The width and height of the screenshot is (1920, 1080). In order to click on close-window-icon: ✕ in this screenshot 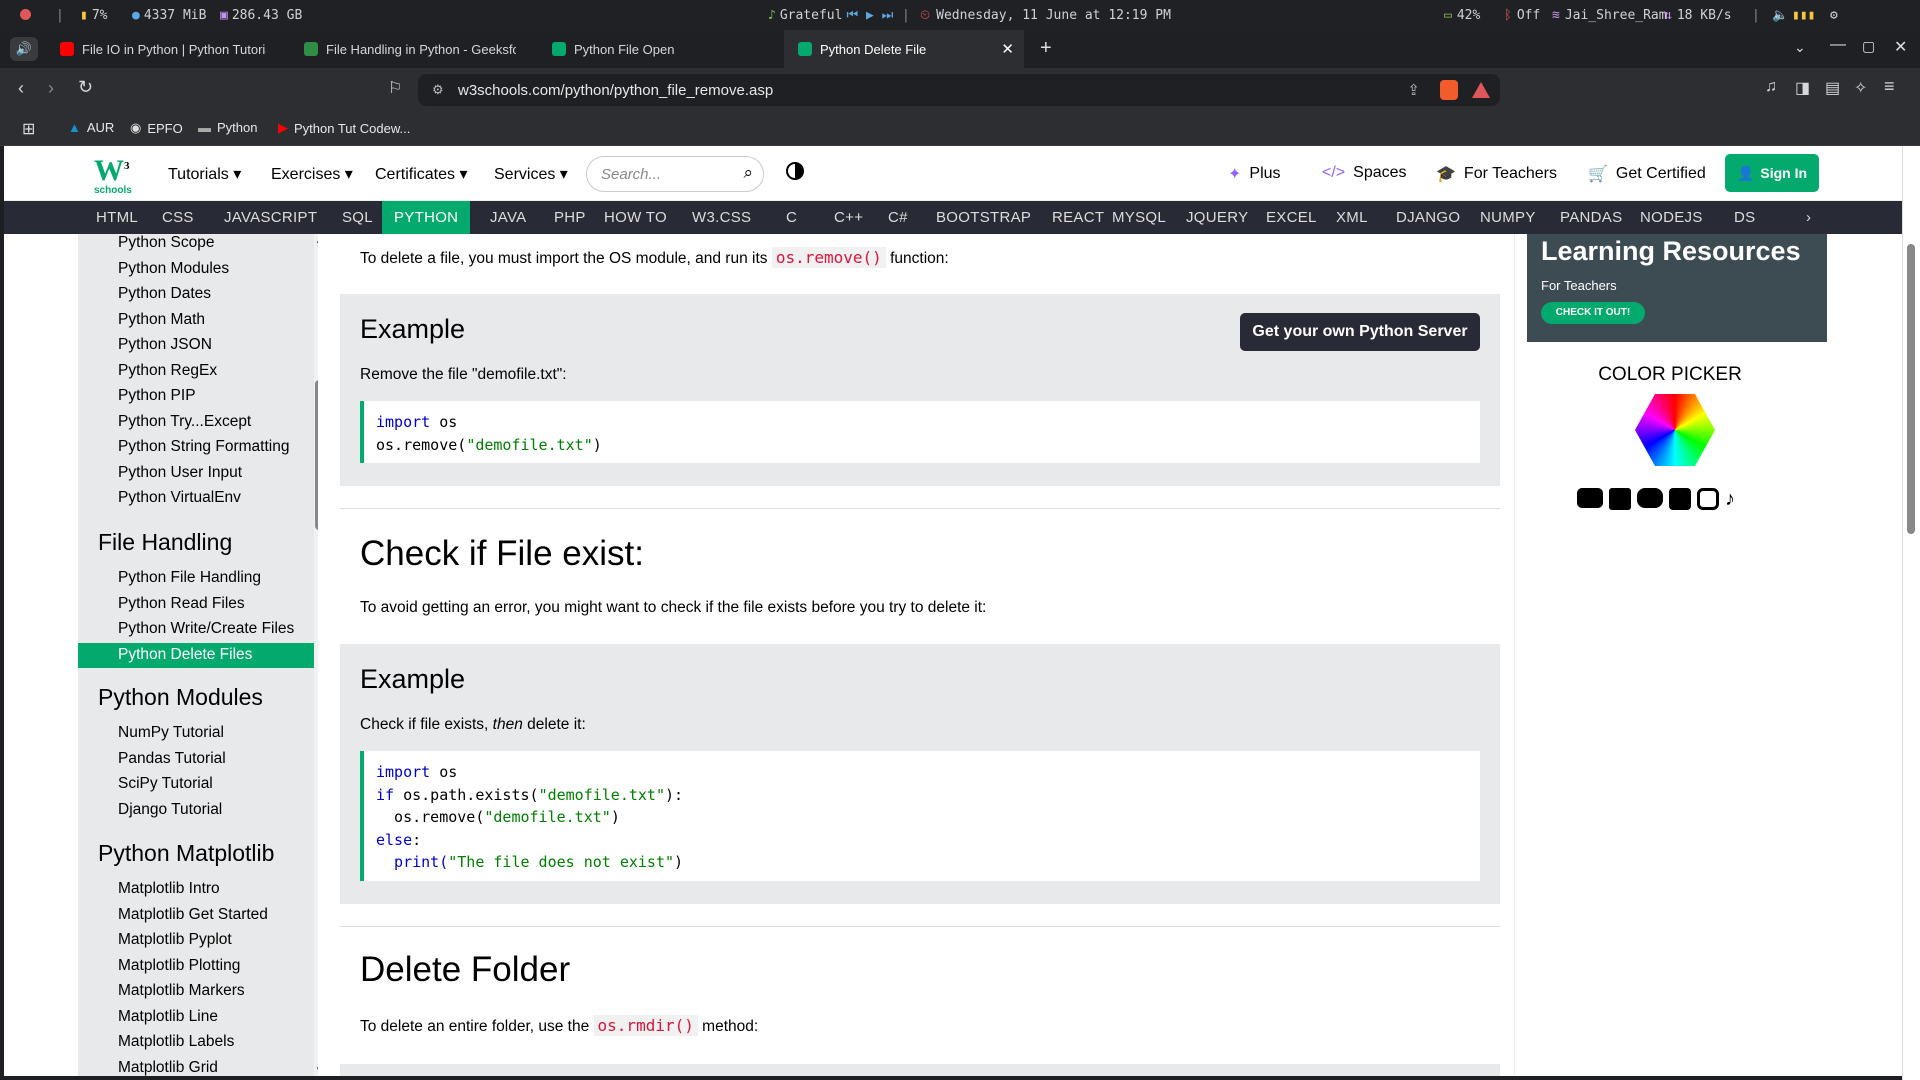, I will do `click(1900, 47)`.